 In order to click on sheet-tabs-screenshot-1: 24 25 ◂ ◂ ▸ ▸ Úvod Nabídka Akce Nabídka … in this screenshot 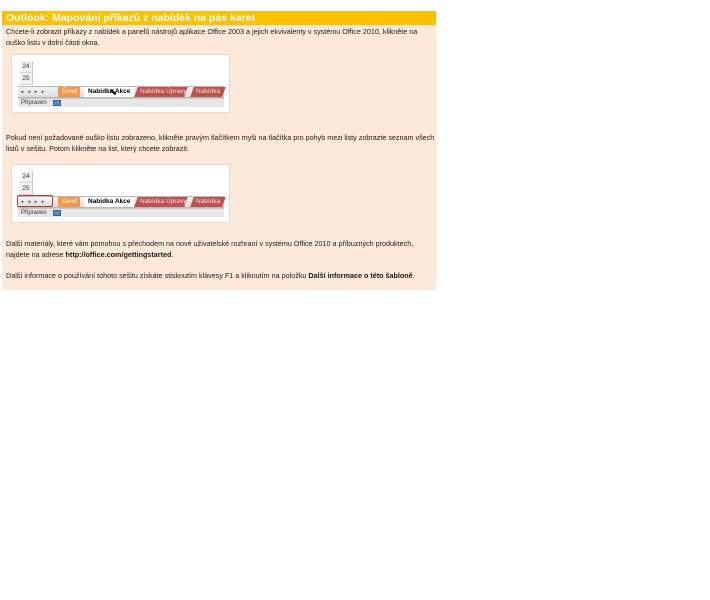, I will do `click(120, 83)`.